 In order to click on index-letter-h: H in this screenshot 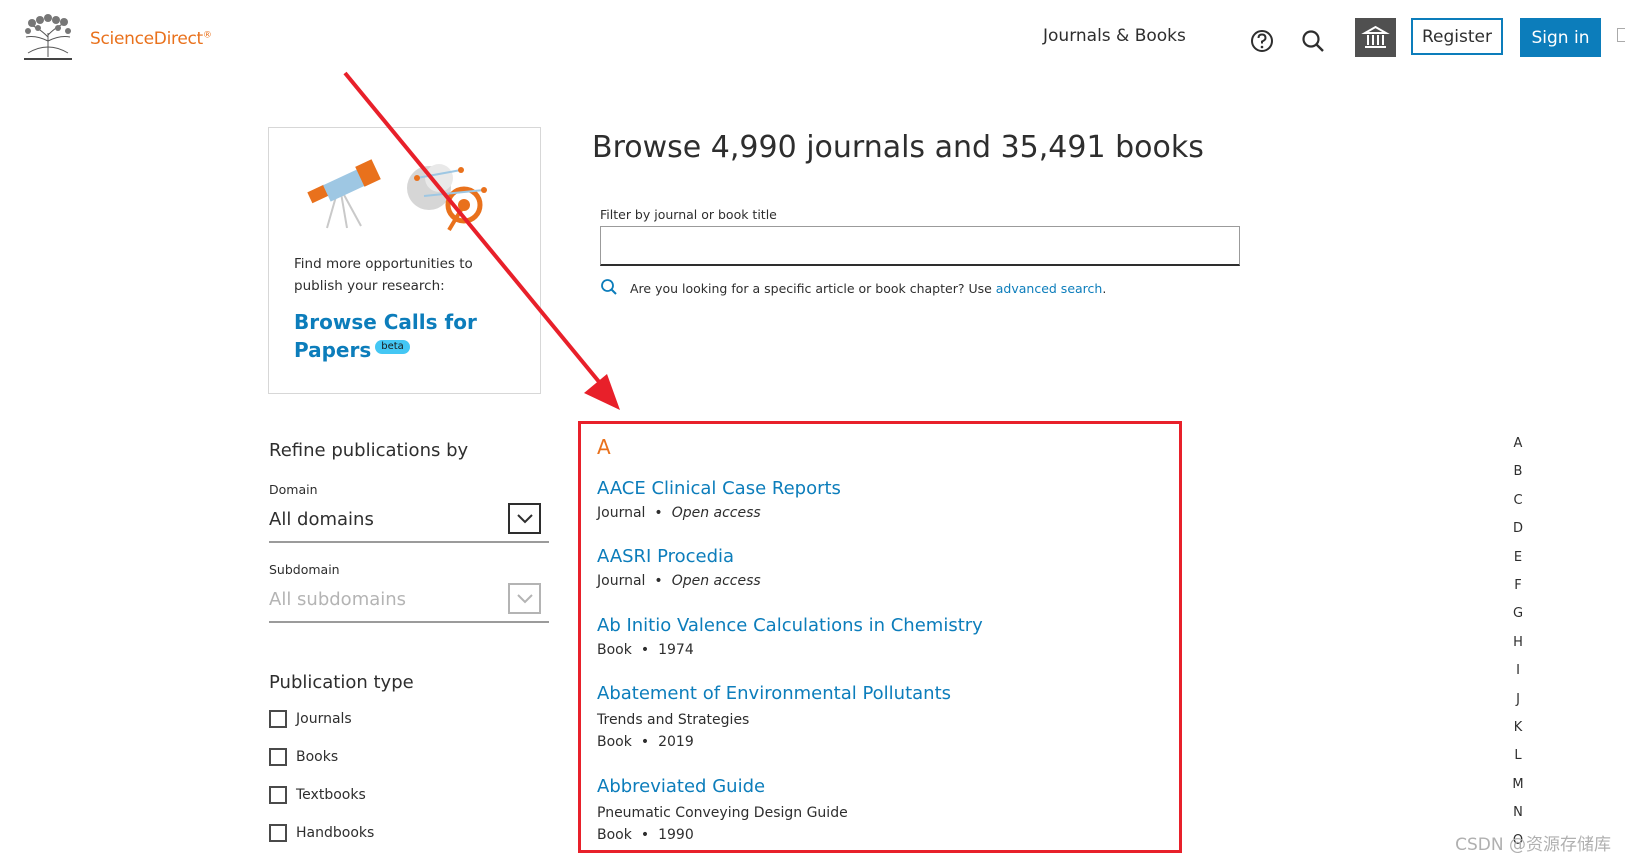, I will do `click(1518, 649)`.